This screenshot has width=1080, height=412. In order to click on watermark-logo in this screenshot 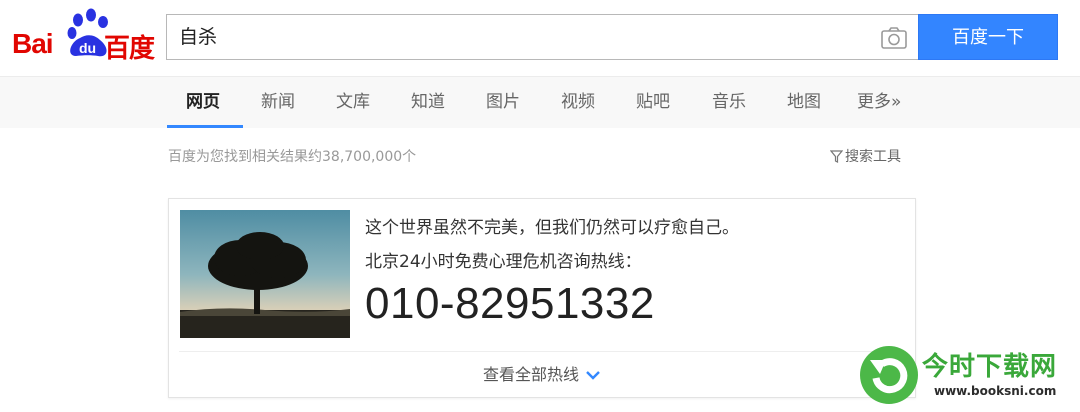, I will do `click(889, 375)`.